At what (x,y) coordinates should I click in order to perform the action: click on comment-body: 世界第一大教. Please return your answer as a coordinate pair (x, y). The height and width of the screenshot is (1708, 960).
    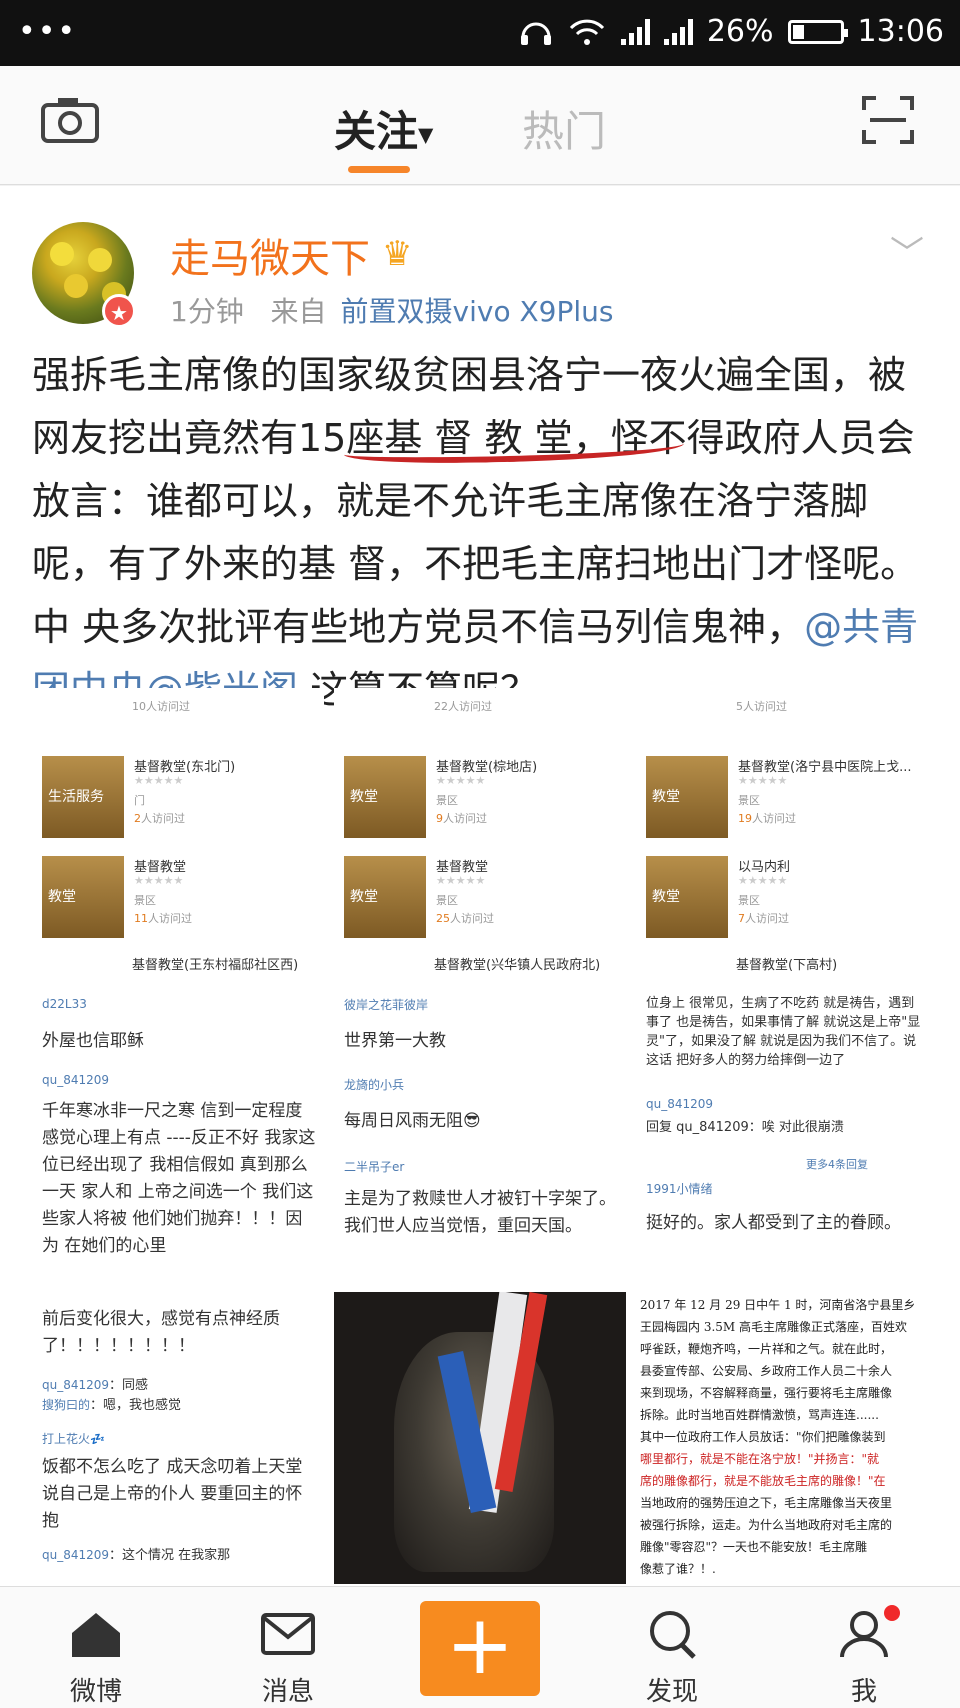
    Looking at the image, I should click on (395, 1041).